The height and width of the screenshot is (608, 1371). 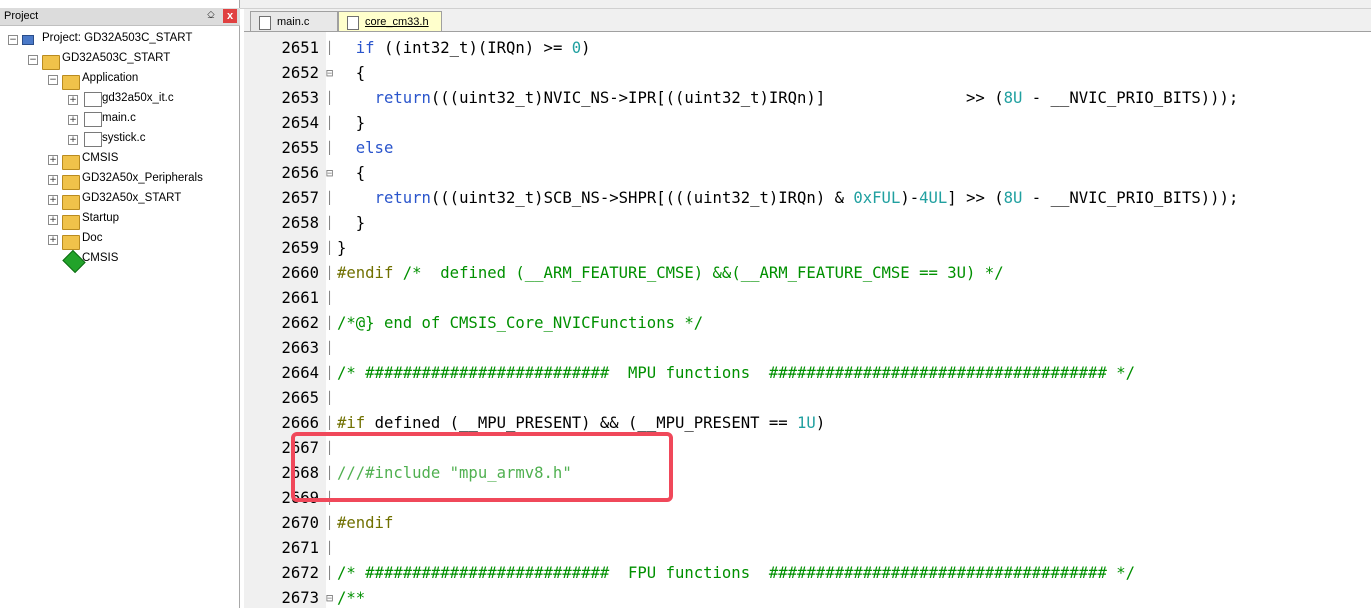 What do you see at coordinates (807, 548) in the screenshot?
I see `code-line: 2671 │` at bounding box center [807, 548].